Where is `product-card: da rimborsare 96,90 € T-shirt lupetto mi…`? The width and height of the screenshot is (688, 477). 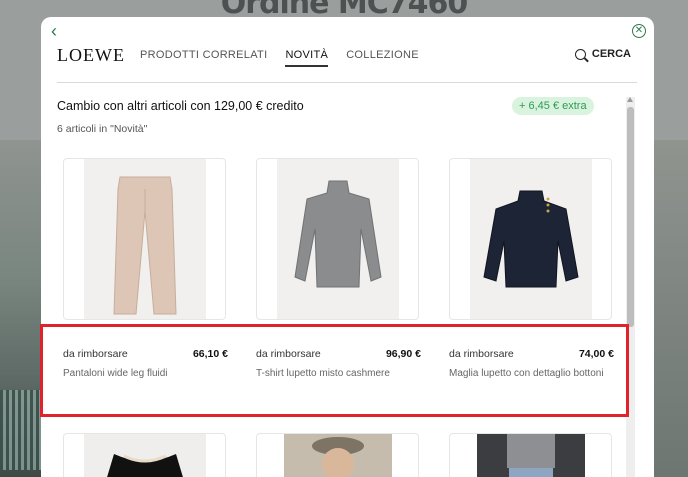 product-card: da rimborsare 96,90 € T-shirt lupetto mi… is located at coordinates (338, 268).